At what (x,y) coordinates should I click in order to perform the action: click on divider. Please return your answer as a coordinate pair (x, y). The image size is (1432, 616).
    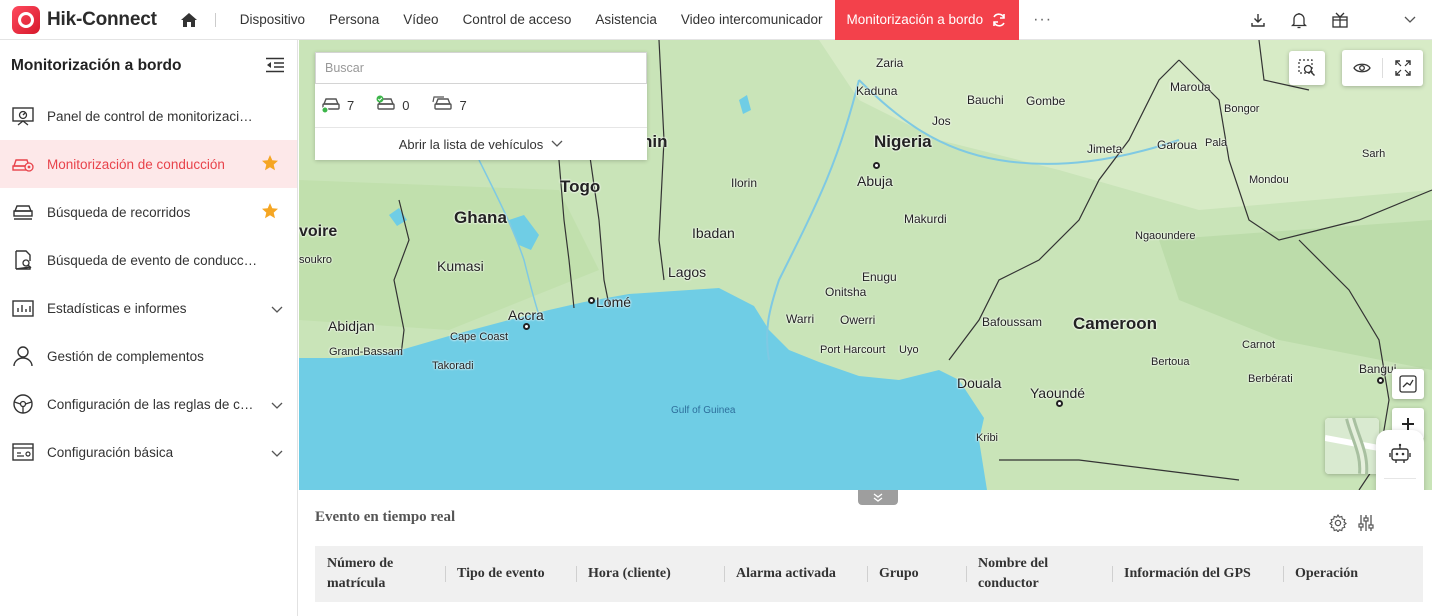
    Looking at the image, I should click on (215, 19).